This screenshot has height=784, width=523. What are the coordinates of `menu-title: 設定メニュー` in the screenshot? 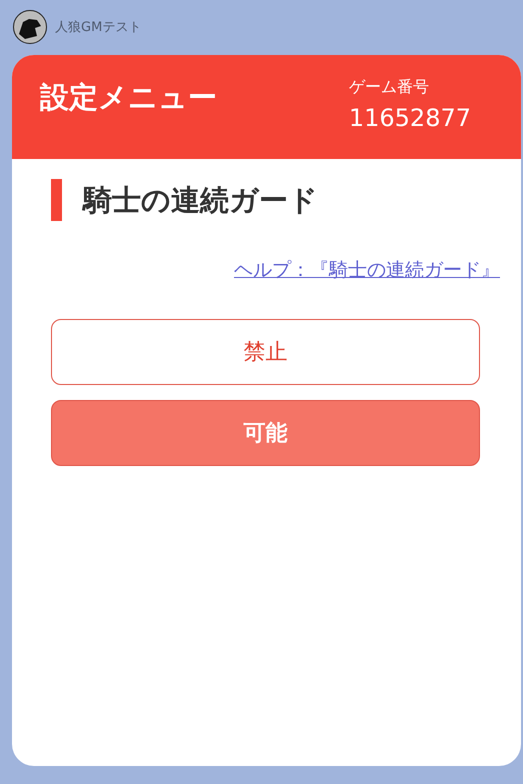 It's located at (128, 97).